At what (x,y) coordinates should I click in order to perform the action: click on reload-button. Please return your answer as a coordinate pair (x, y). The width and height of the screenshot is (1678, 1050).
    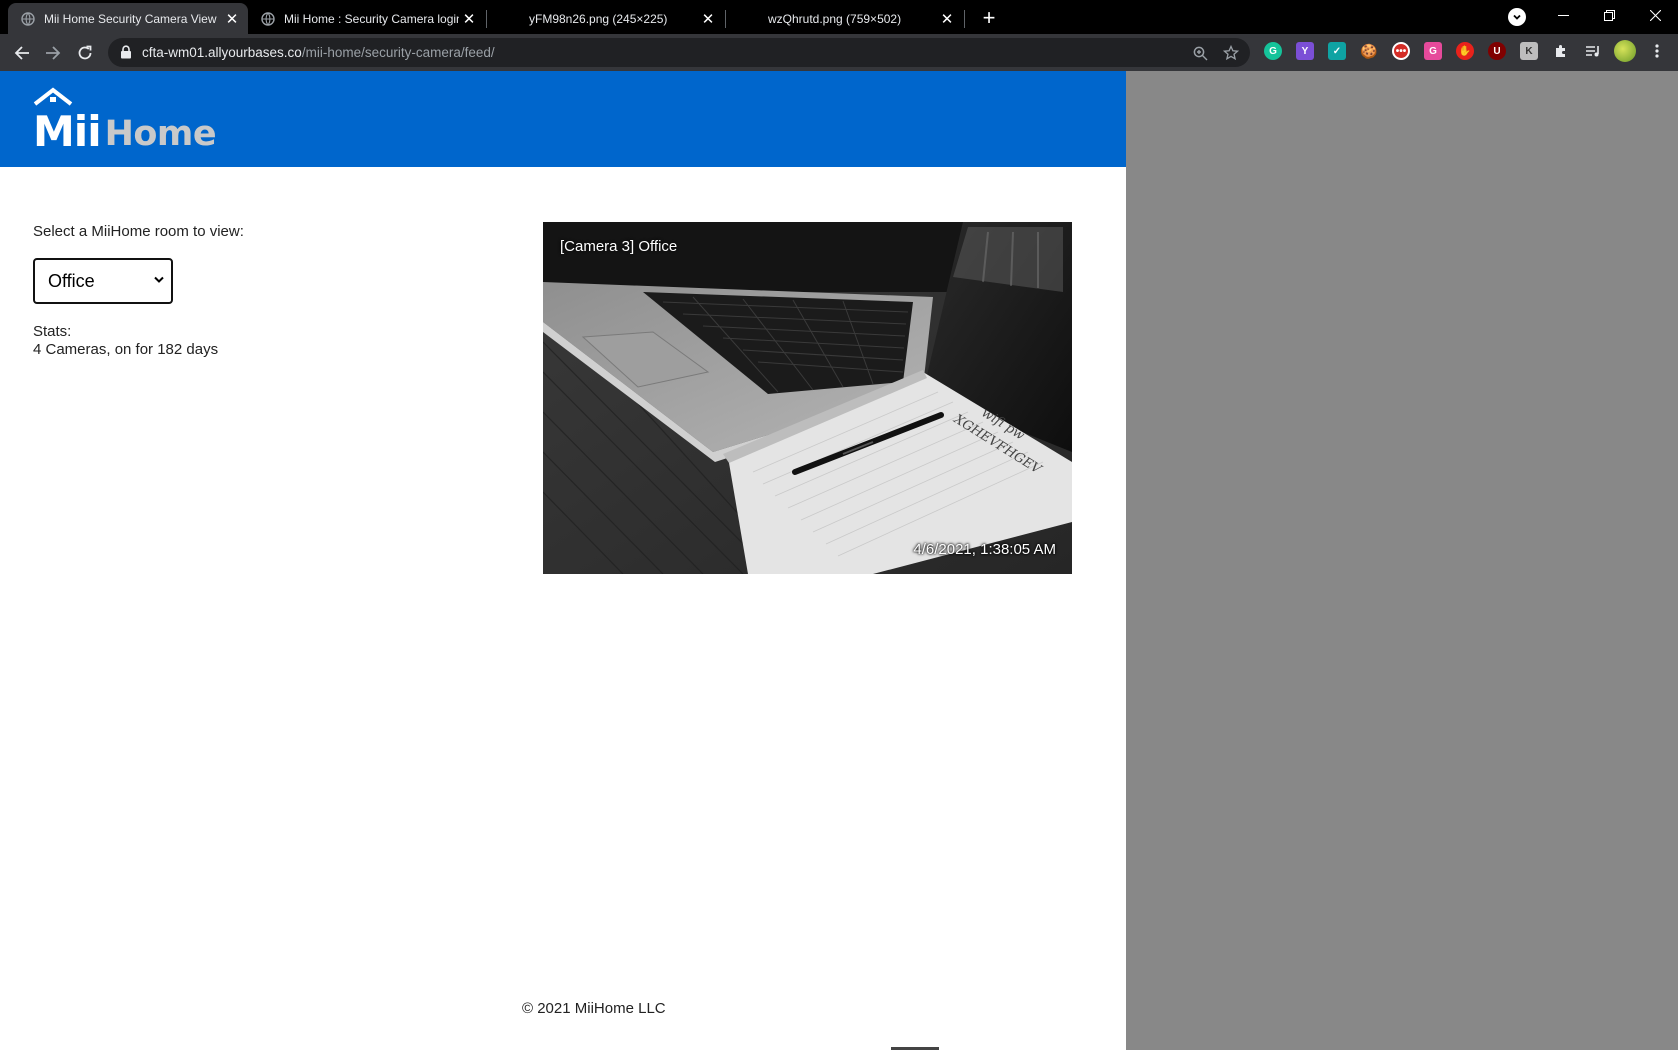
    Looking at the image, I should click on (85, 53).